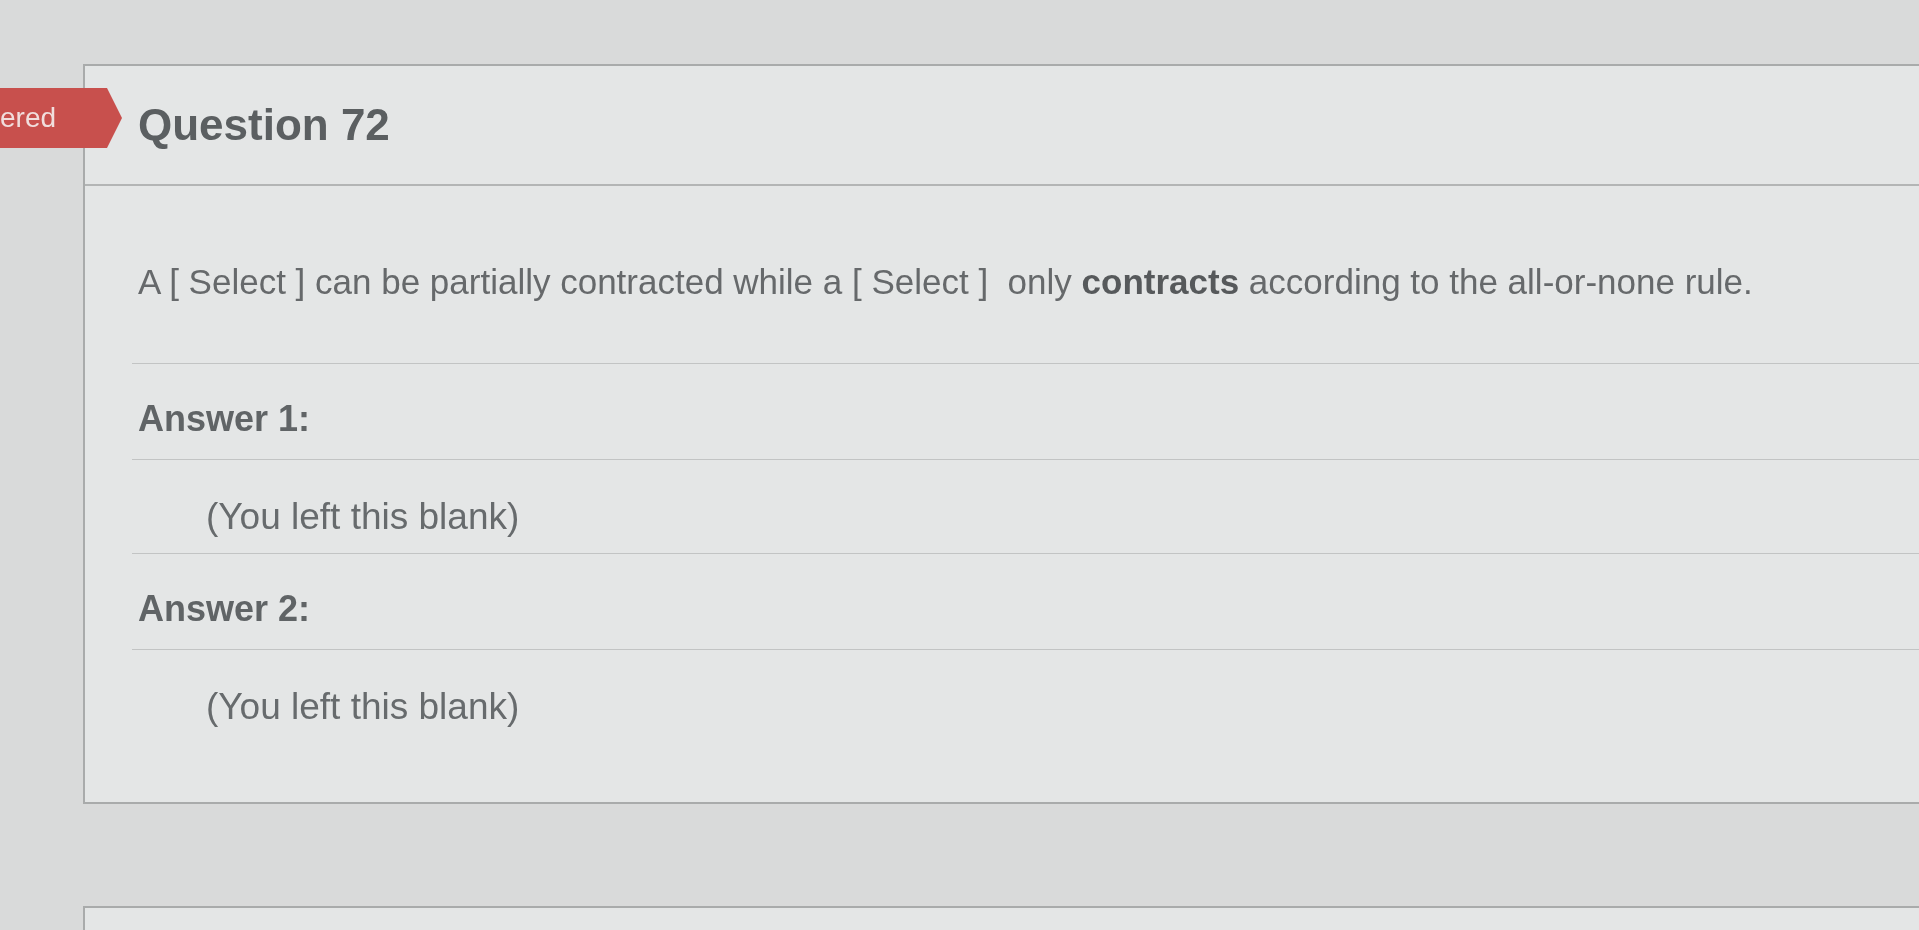 This screenshot has height=930, width=1919. What do you see at coordinates (224, 419) in the screenshot?
I see `answer-label: Answer 1:` at bounding box center [224, 419].